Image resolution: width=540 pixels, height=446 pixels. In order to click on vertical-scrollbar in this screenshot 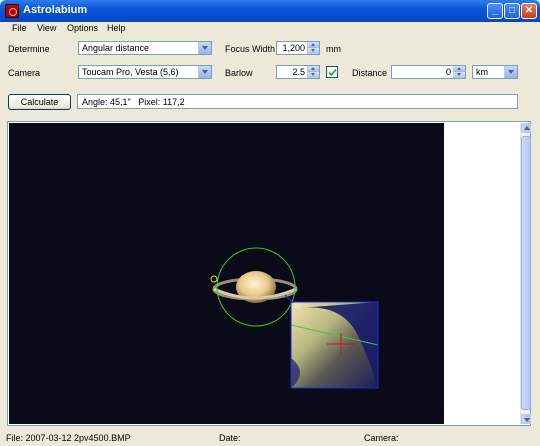, I will do `click(525, 273)`.